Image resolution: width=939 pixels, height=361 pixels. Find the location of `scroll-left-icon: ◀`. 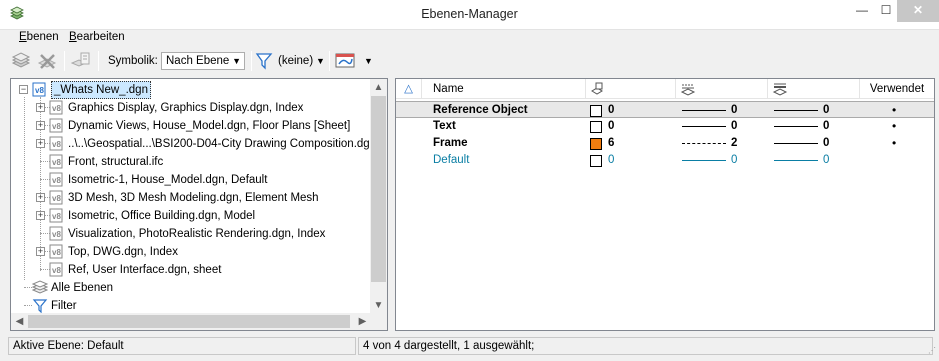

scroll-left-icon: ◀ is located at coordinates (19, 321).